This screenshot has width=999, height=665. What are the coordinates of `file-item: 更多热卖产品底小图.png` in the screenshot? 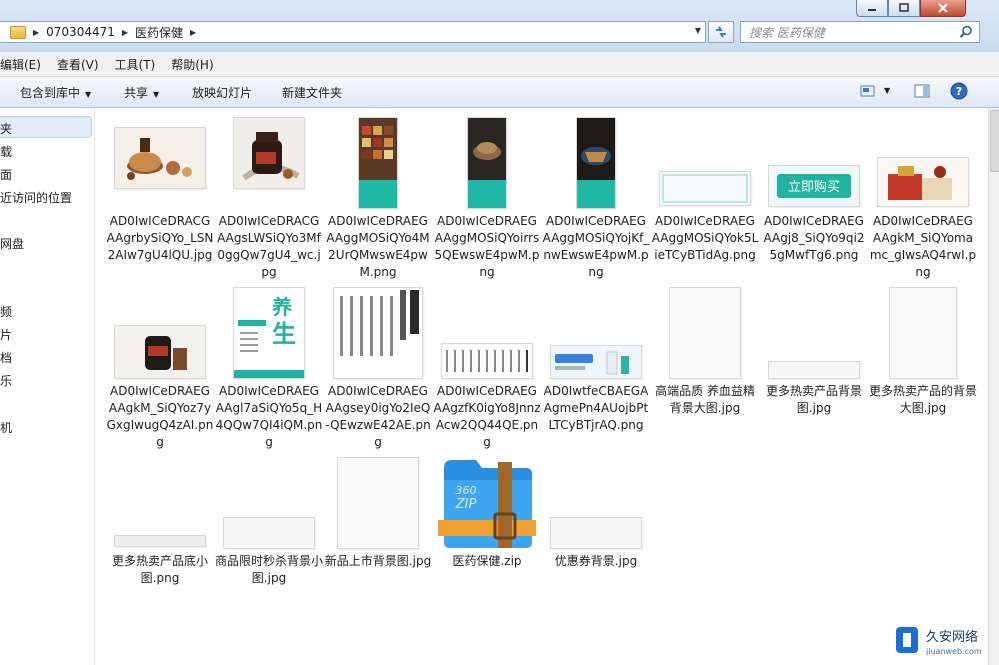 It's located at (160, 543).